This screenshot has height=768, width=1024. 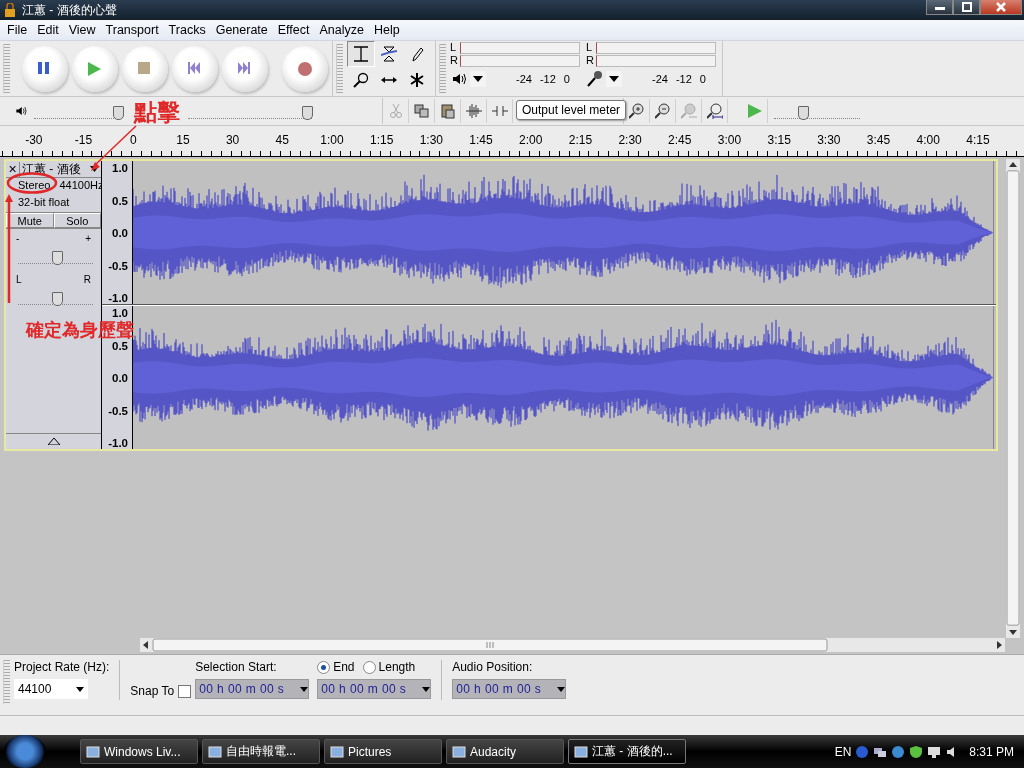 I want to click on pan-slider, so click(x=55, y=297).